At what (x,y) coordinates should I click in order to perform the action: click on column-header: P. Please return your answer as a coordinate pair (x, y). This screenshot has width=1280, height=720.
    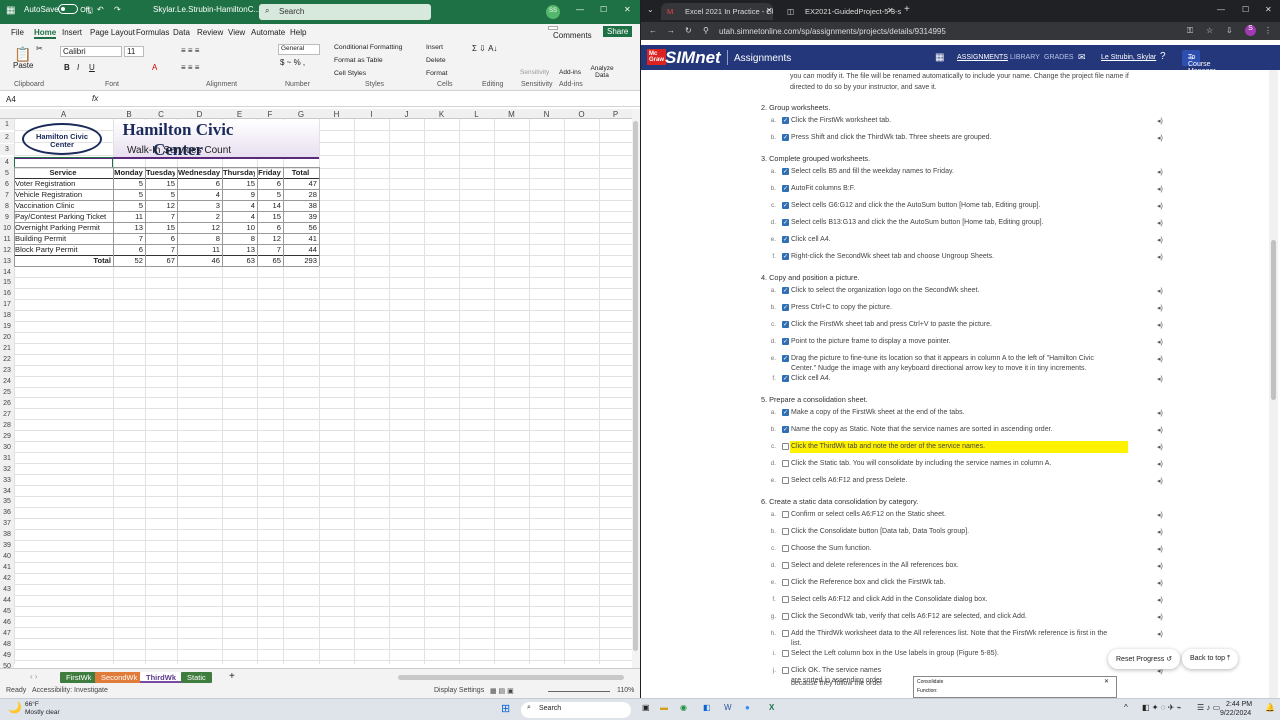
    Looking at the image, I should click on (615, 114).